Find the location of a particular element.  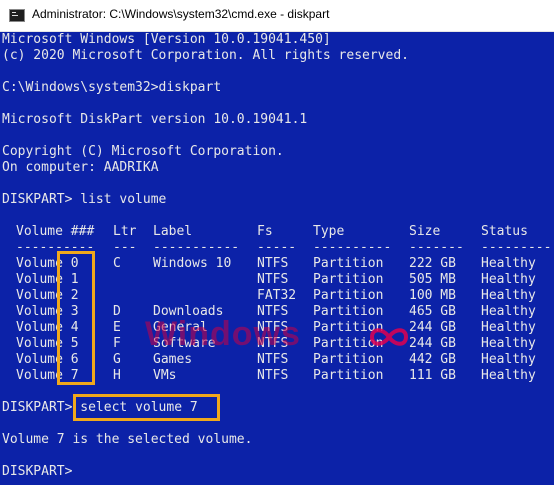

table-cell-label: Games is located at coordinates (173, 359).